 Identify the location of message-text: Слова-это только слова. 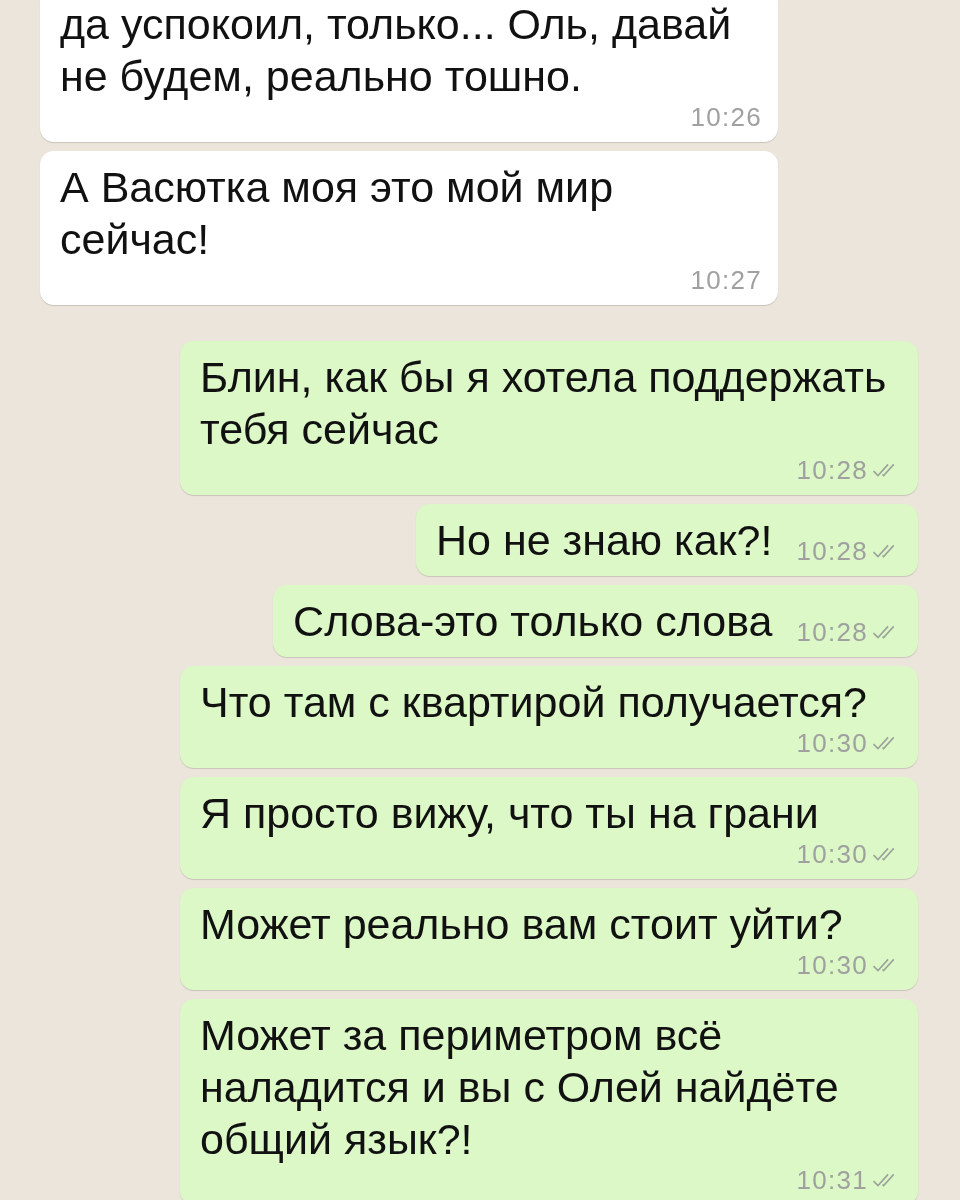
(533, 621).